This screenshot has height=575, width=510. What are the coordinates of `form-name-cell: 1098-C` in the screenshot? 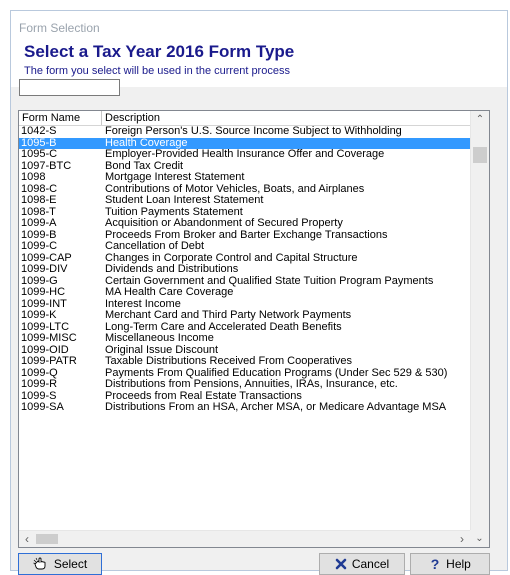 It's located at (39, 189).